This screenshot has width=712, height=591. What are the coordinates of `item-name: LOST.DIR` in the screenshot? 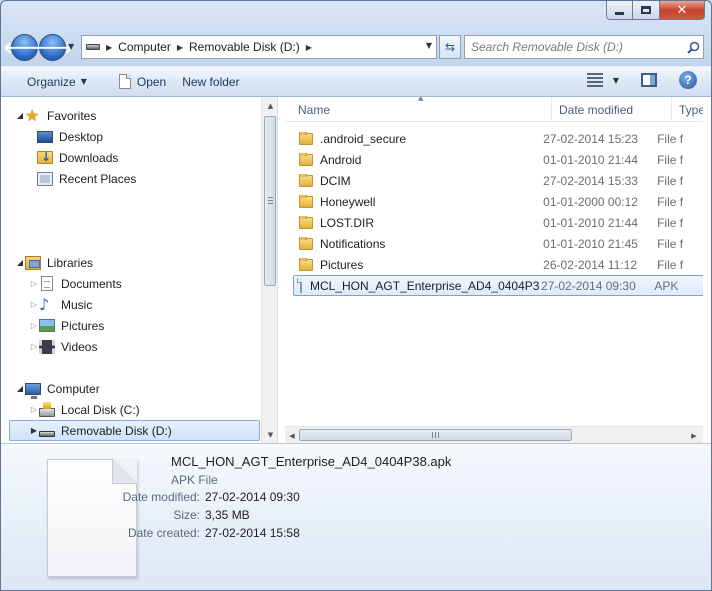 It's located at (347, 222).